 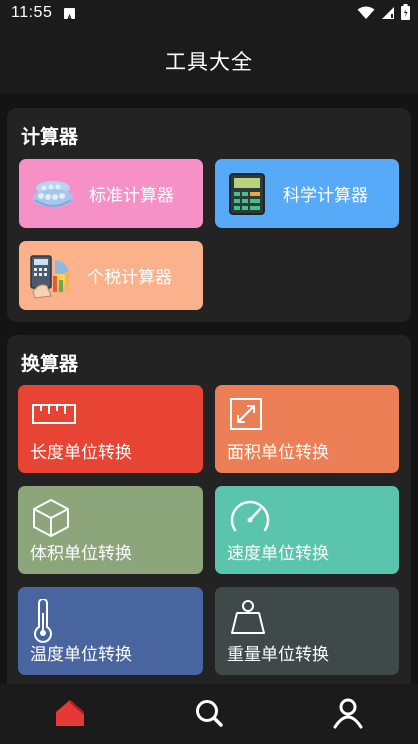 I want to click on weight-converter-button: 重量单位转换, so click(x=307, y=631).